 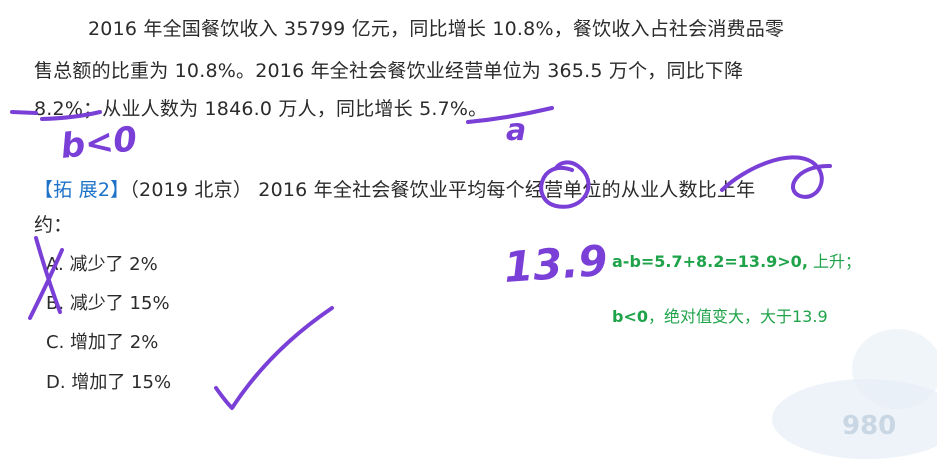 I want to click on circle-average, so click(x=565, y=184).